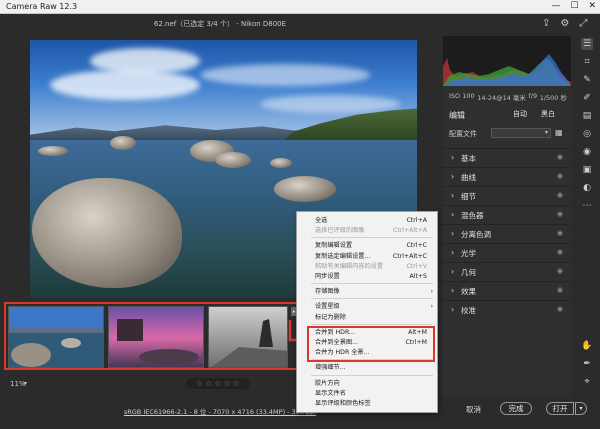 The image size is (600, 429). I want to click on rating-stars: ☆ ☆ ☆ ☆ ☆, so click(218, 383).